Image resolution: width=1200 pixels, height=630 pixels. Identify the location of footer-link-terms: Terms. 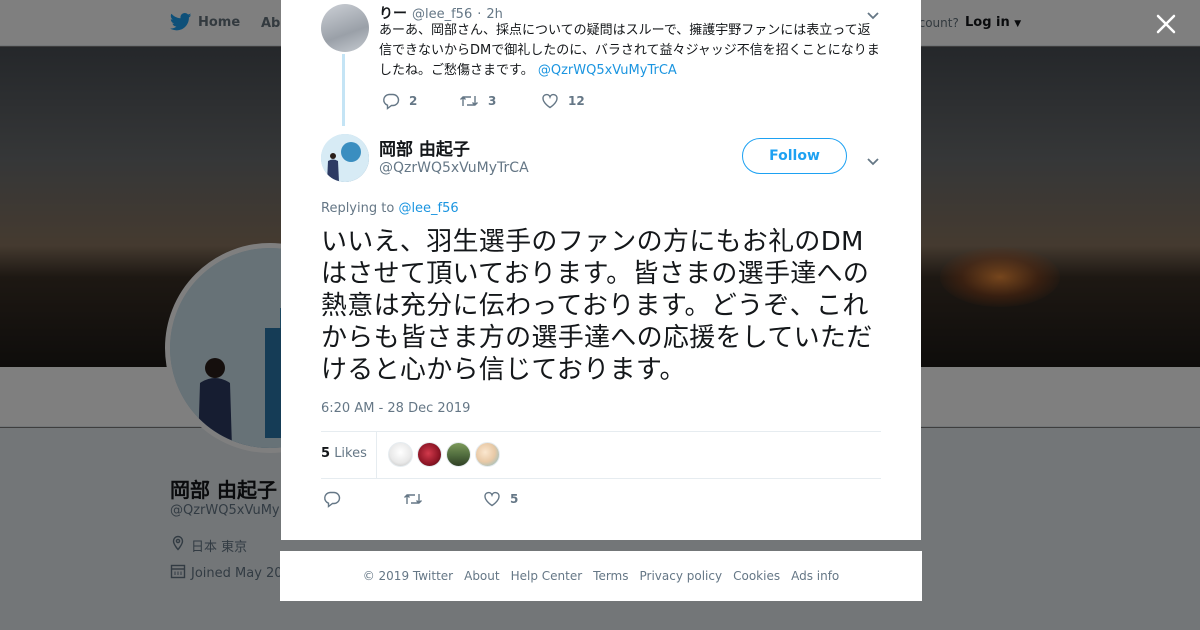
(610, 576).